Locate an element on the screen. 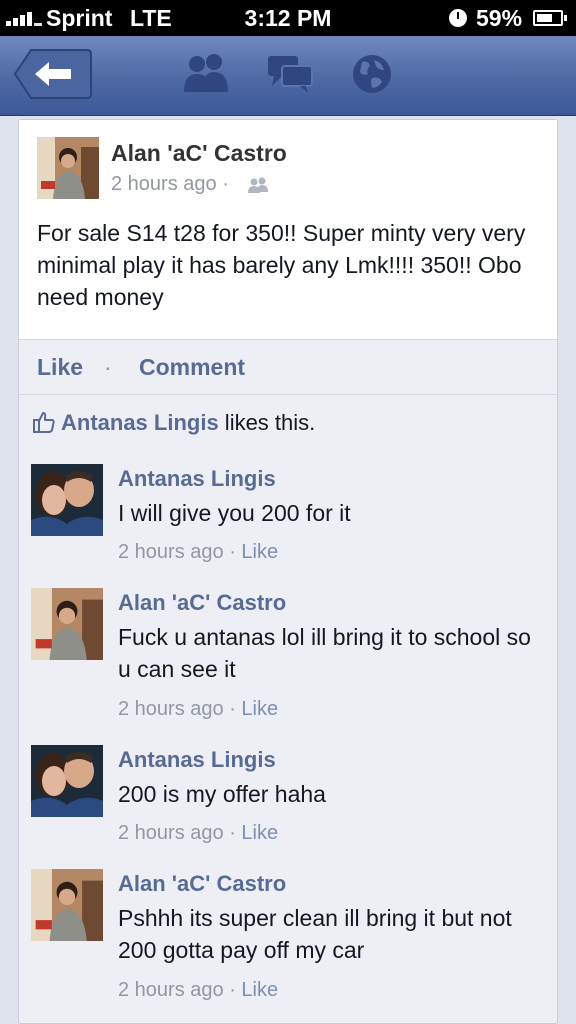 The height and width of the screenshot is (1024, 576). nav-bar is located at coordinates (288, 76).